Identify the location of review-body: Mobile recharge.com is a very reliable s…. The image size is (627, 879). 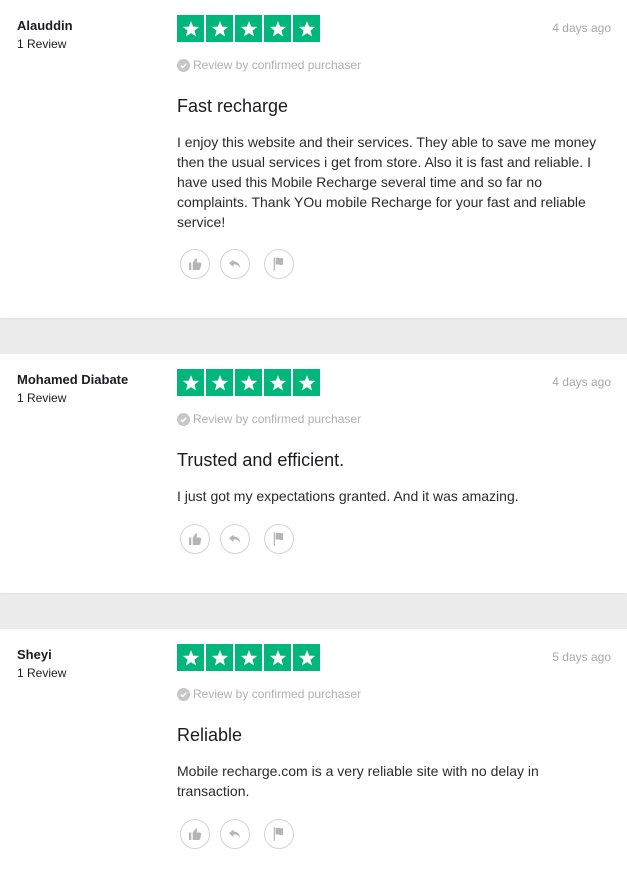
(358, 781).